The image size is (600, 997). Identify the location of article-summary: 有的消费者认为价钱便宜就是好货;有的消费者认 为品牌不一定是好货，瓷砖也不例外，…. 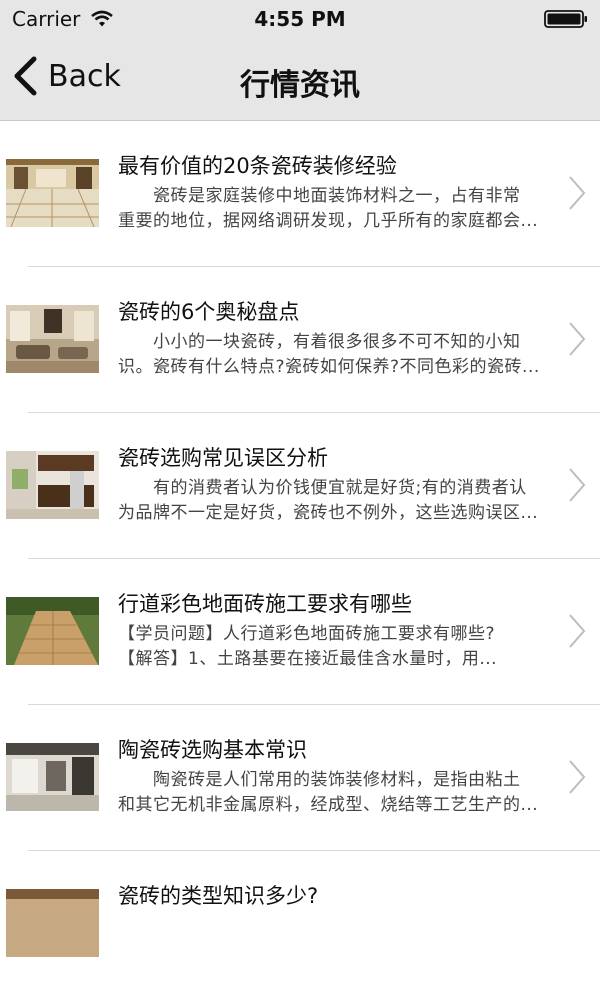
(342, 501).